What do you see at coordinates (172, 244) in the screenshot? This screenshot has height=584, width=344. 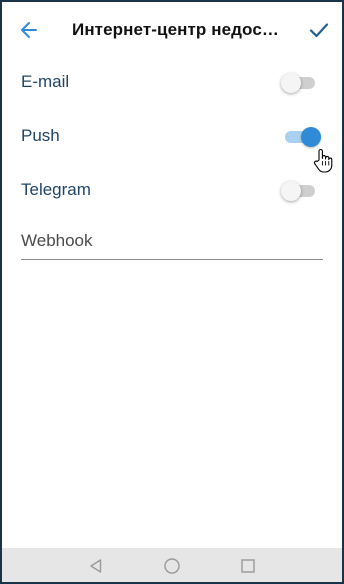 I see `webhook-input` at bounding box center [172, 244].